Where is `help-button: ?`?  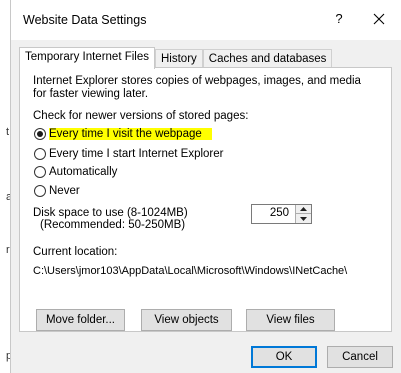 help-button: ? is located at coordinates (339, 18).